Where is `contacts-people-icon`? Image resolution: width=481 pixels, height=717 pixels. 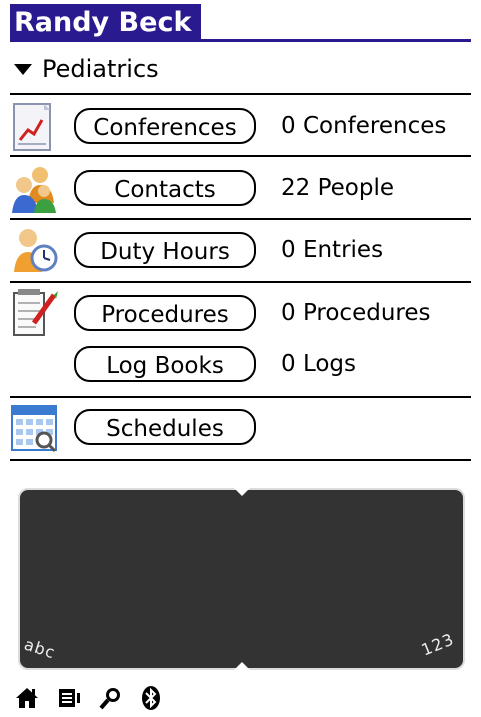 contacts-people-icon is located at coordinates (34, 189).